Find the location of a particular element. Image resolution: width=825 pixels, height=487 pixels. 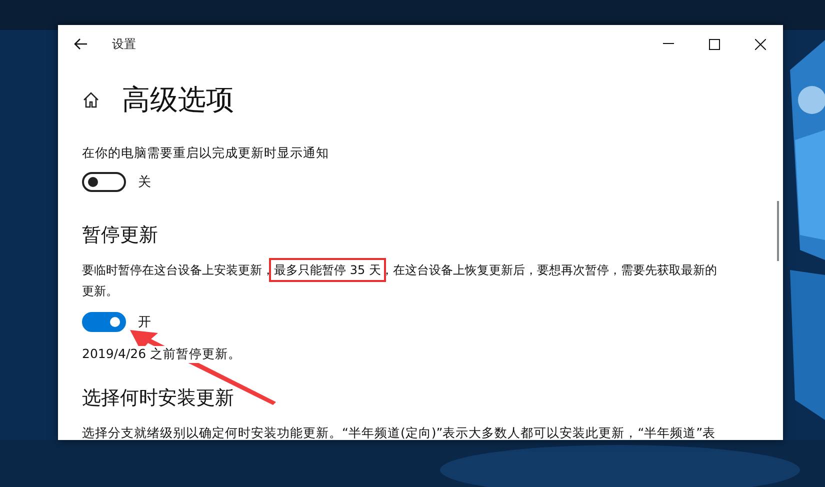

toggle-label: 关 is located at coordinates (144, 182).